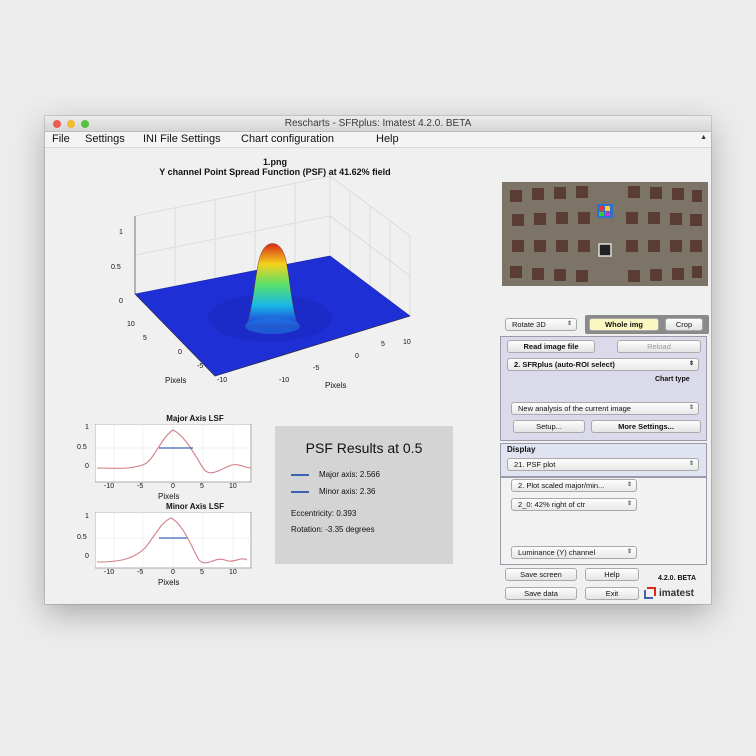 This screenshot has height=756, width=756. Describe the element at coordinates (121, 301) in the screenshot. I see `plot3d-z-tick: 0` at that location.